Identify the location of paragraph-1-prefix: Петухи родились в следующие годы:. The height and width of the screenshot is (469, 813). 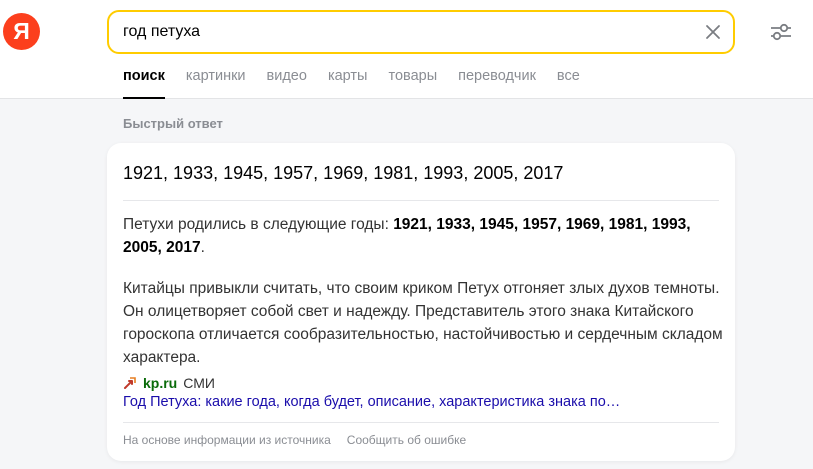
(258, 224).